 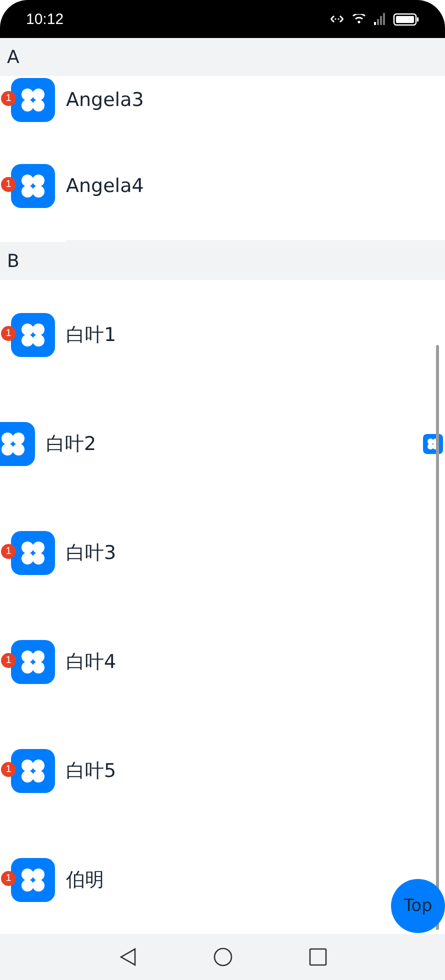 I want to click on data-transfer-icon, so click(x=337, y=19).